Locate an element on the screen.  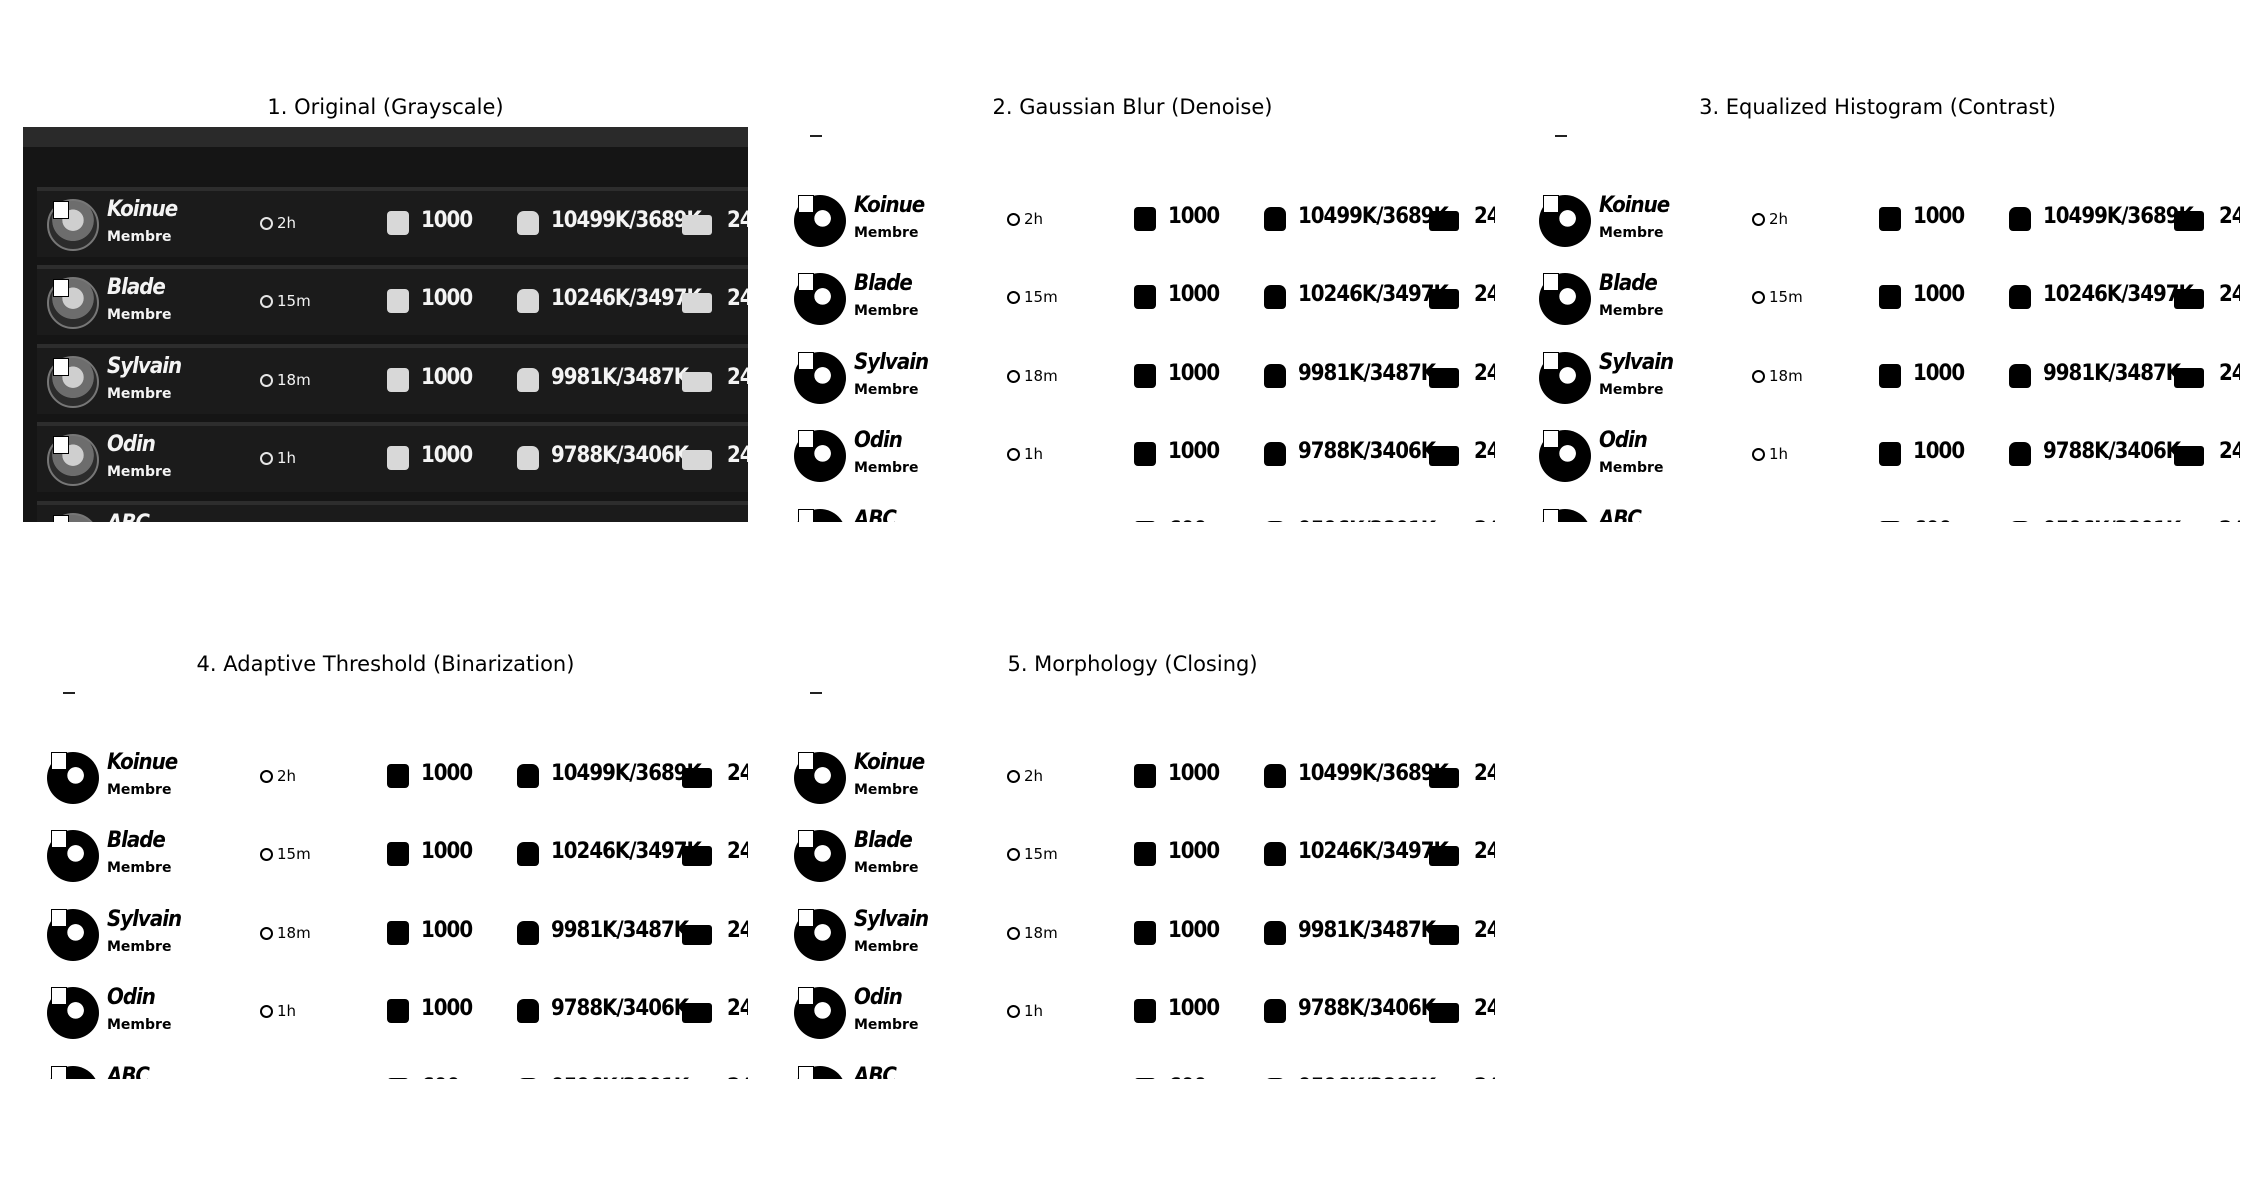
dash-mark is located at coordinates (816, 136).